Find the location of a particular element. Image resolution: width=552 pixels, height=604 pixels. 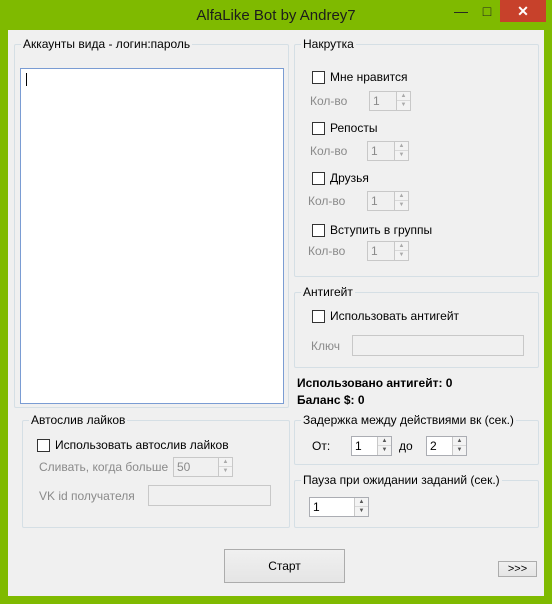

delay-from-stepper: 1 ▲ ▼ is located at coordinates (371, 446).